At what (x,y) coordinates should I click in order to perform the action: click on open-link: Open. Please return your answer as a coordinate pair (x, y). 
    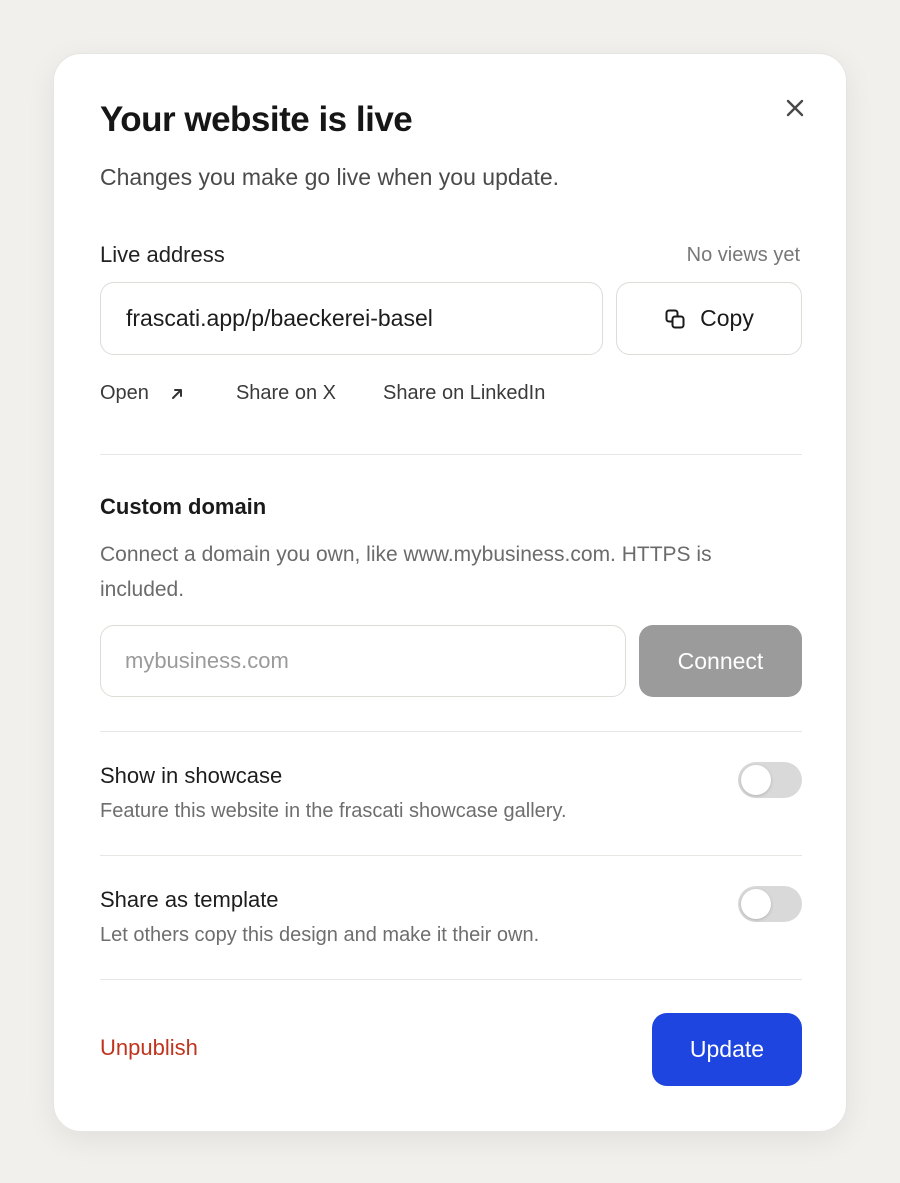
    Looking at the image, I should click on (142, 393).